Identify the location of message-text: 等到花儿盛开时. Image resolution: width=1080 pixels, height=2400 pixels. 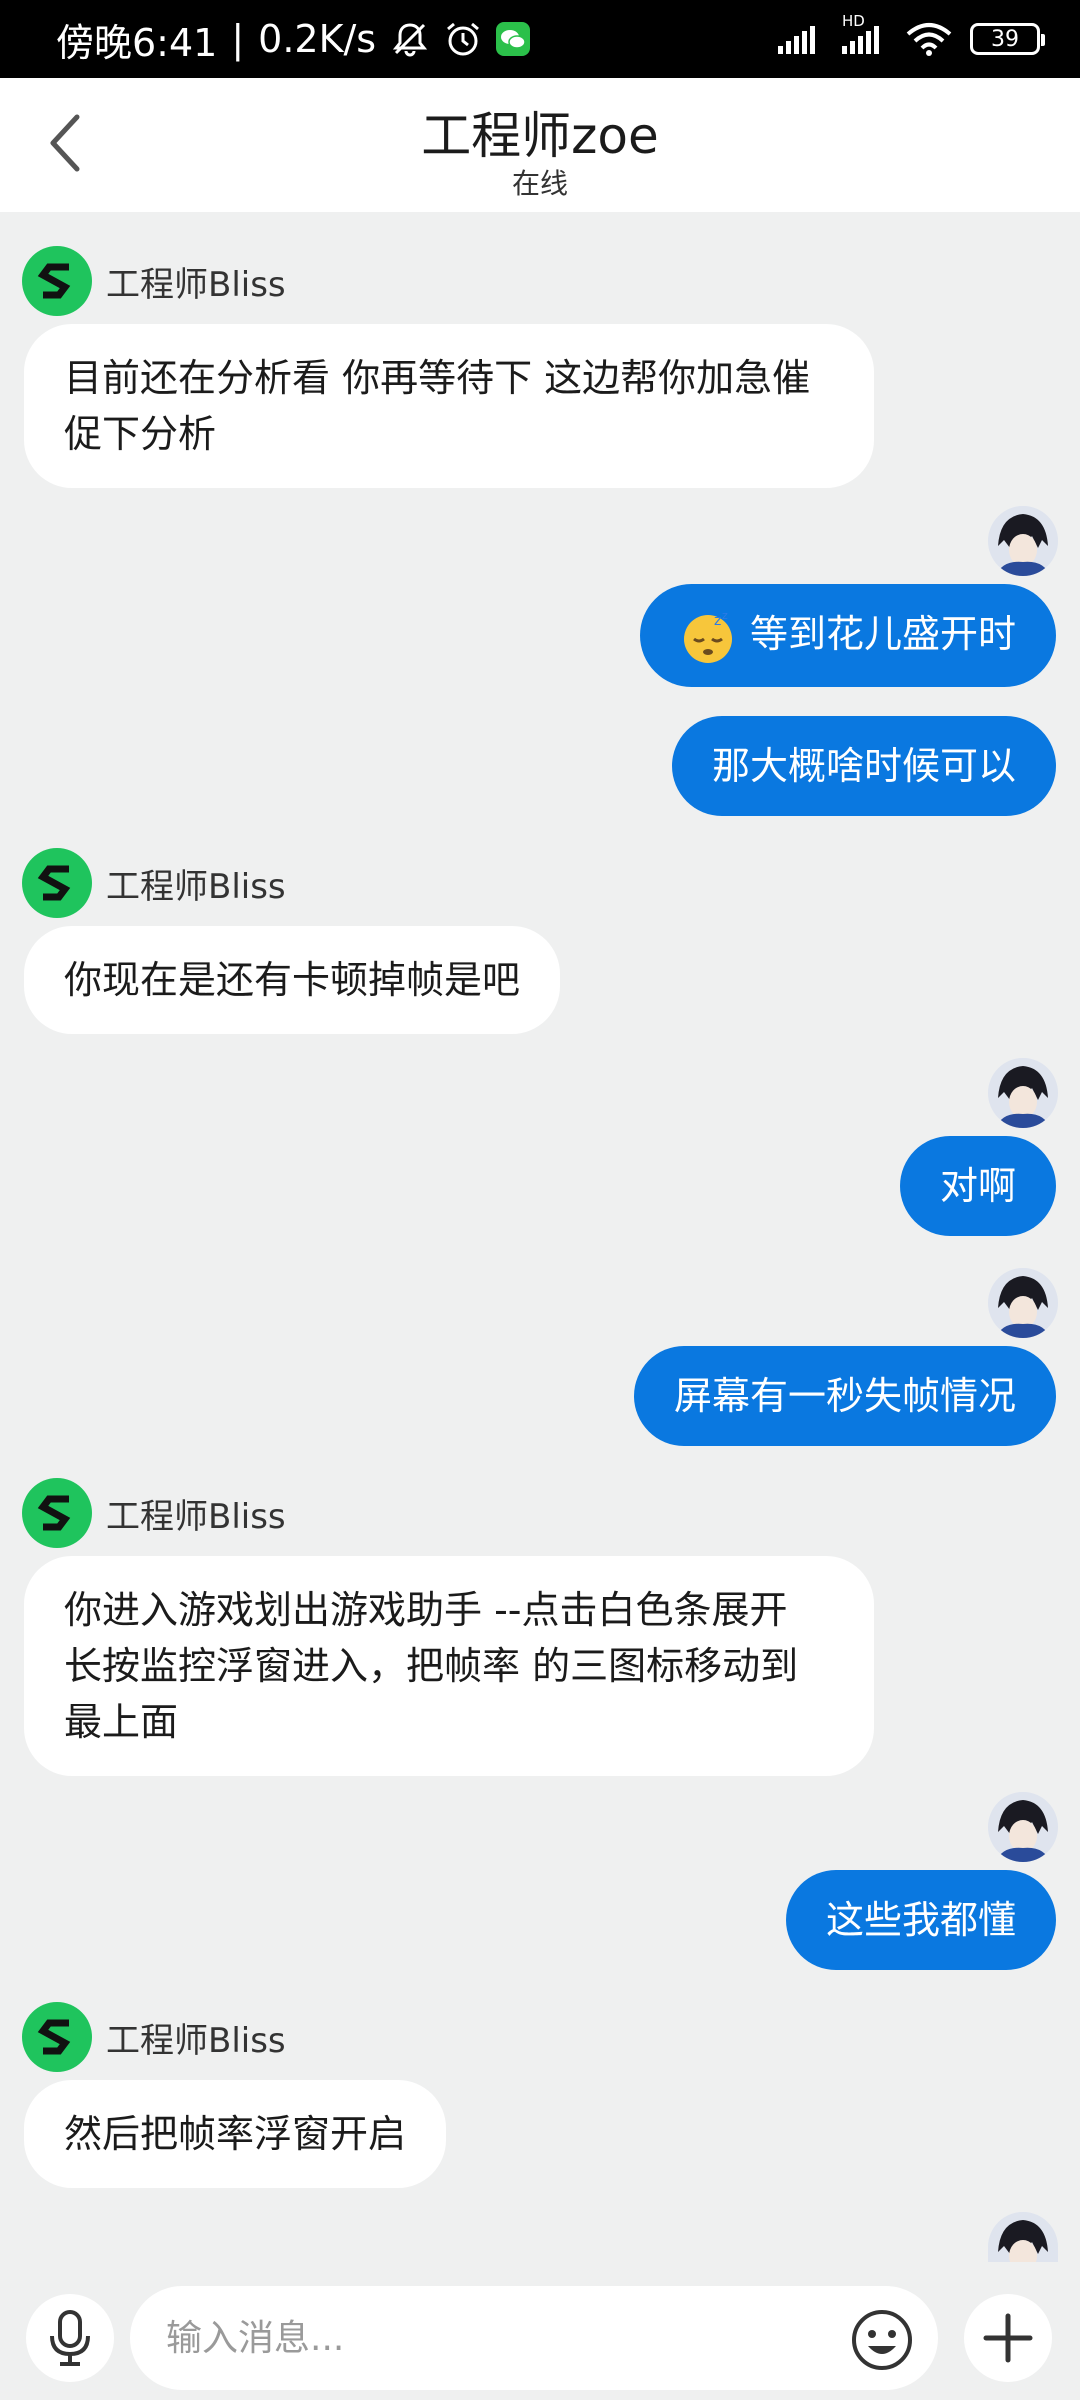
(882, 634).